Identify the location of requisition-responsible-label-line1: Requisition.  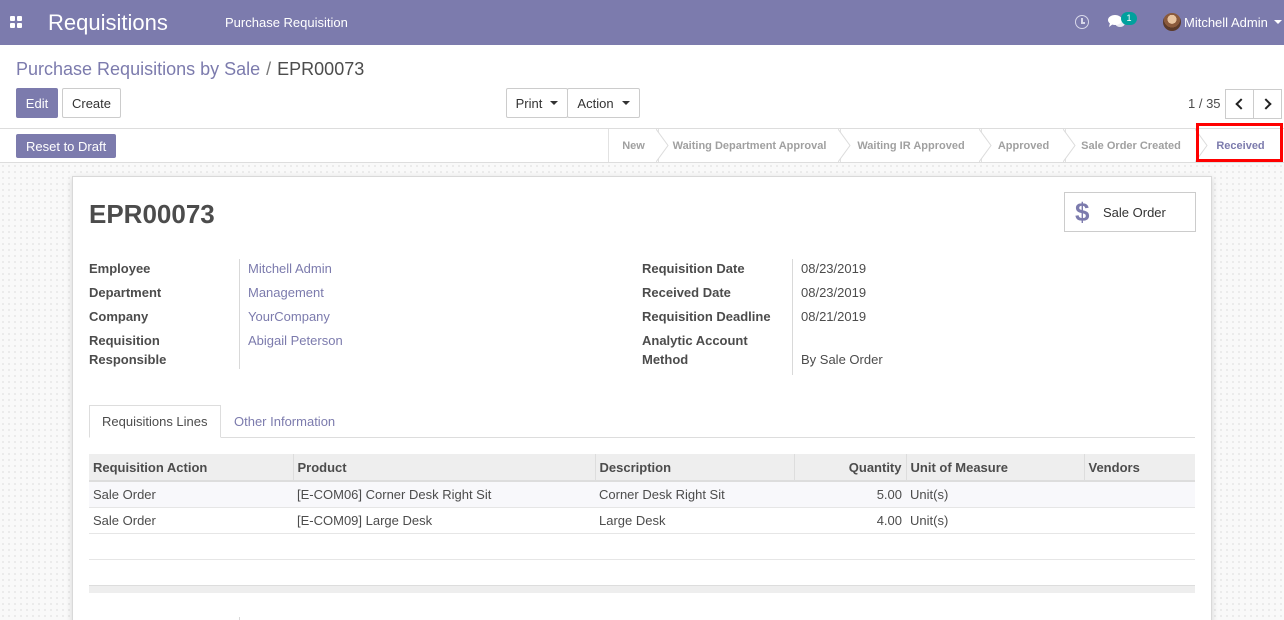
(124, 340).